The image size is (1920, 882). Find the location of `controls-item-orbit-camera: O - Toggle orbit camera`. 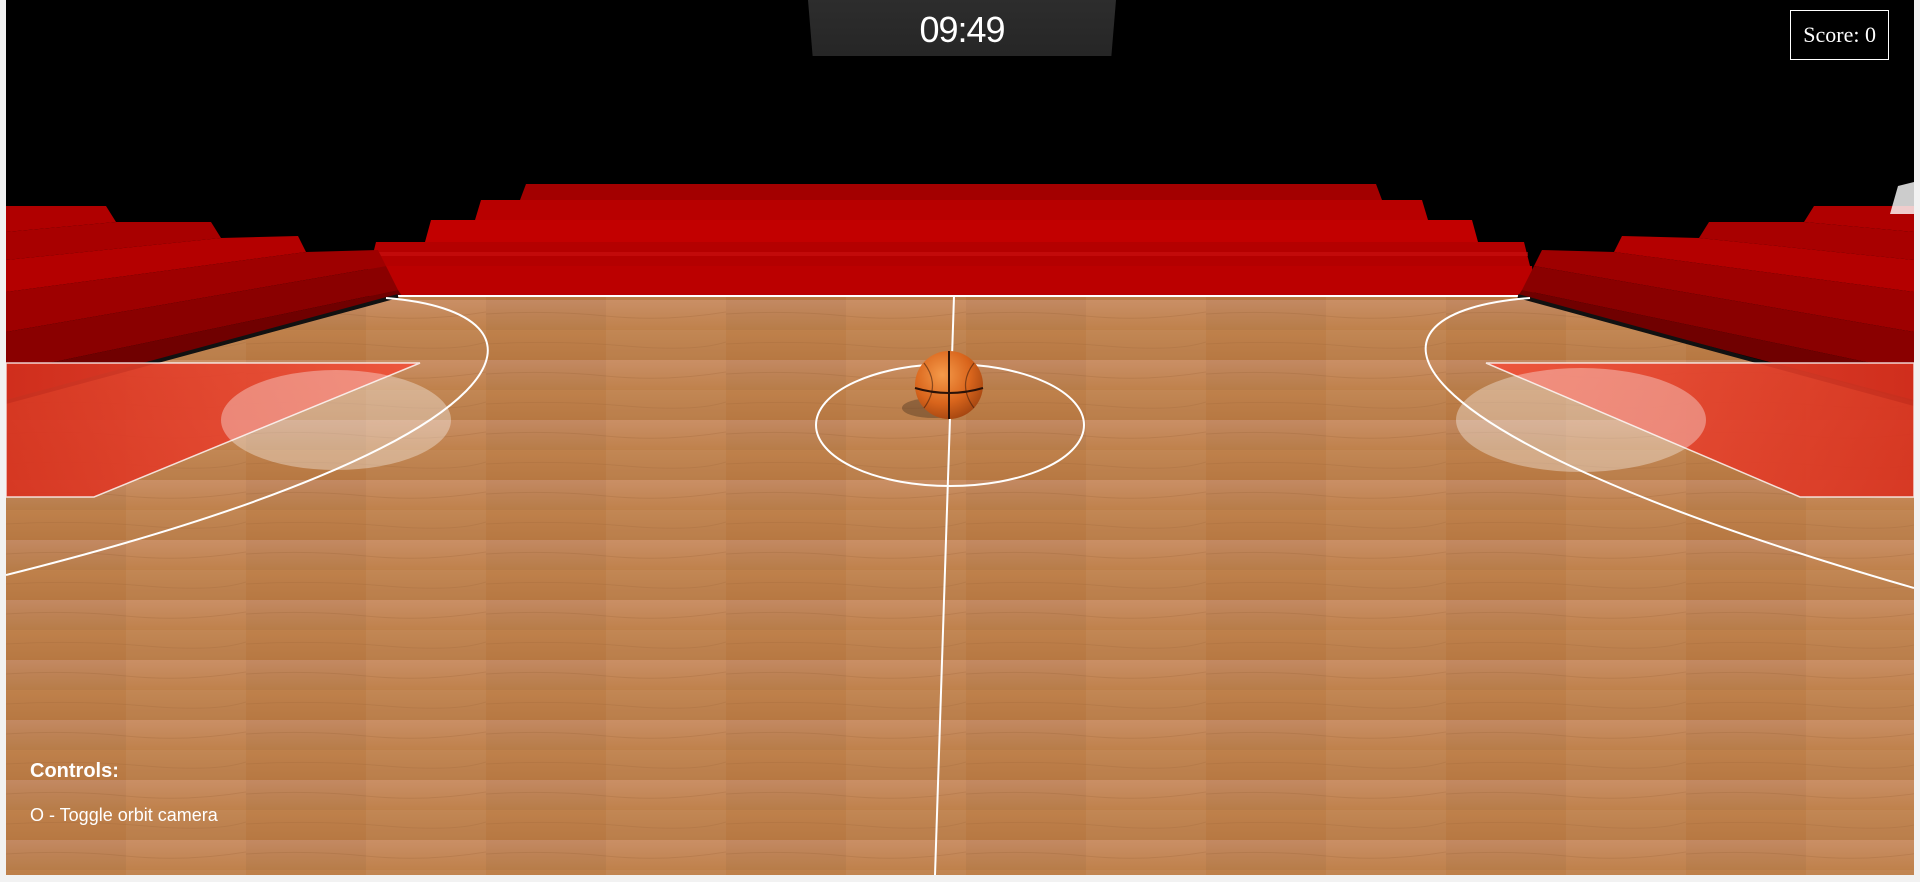

controls-item-orbit-camera: O - Toggle orbit camera is located at coordinates (124, 815).